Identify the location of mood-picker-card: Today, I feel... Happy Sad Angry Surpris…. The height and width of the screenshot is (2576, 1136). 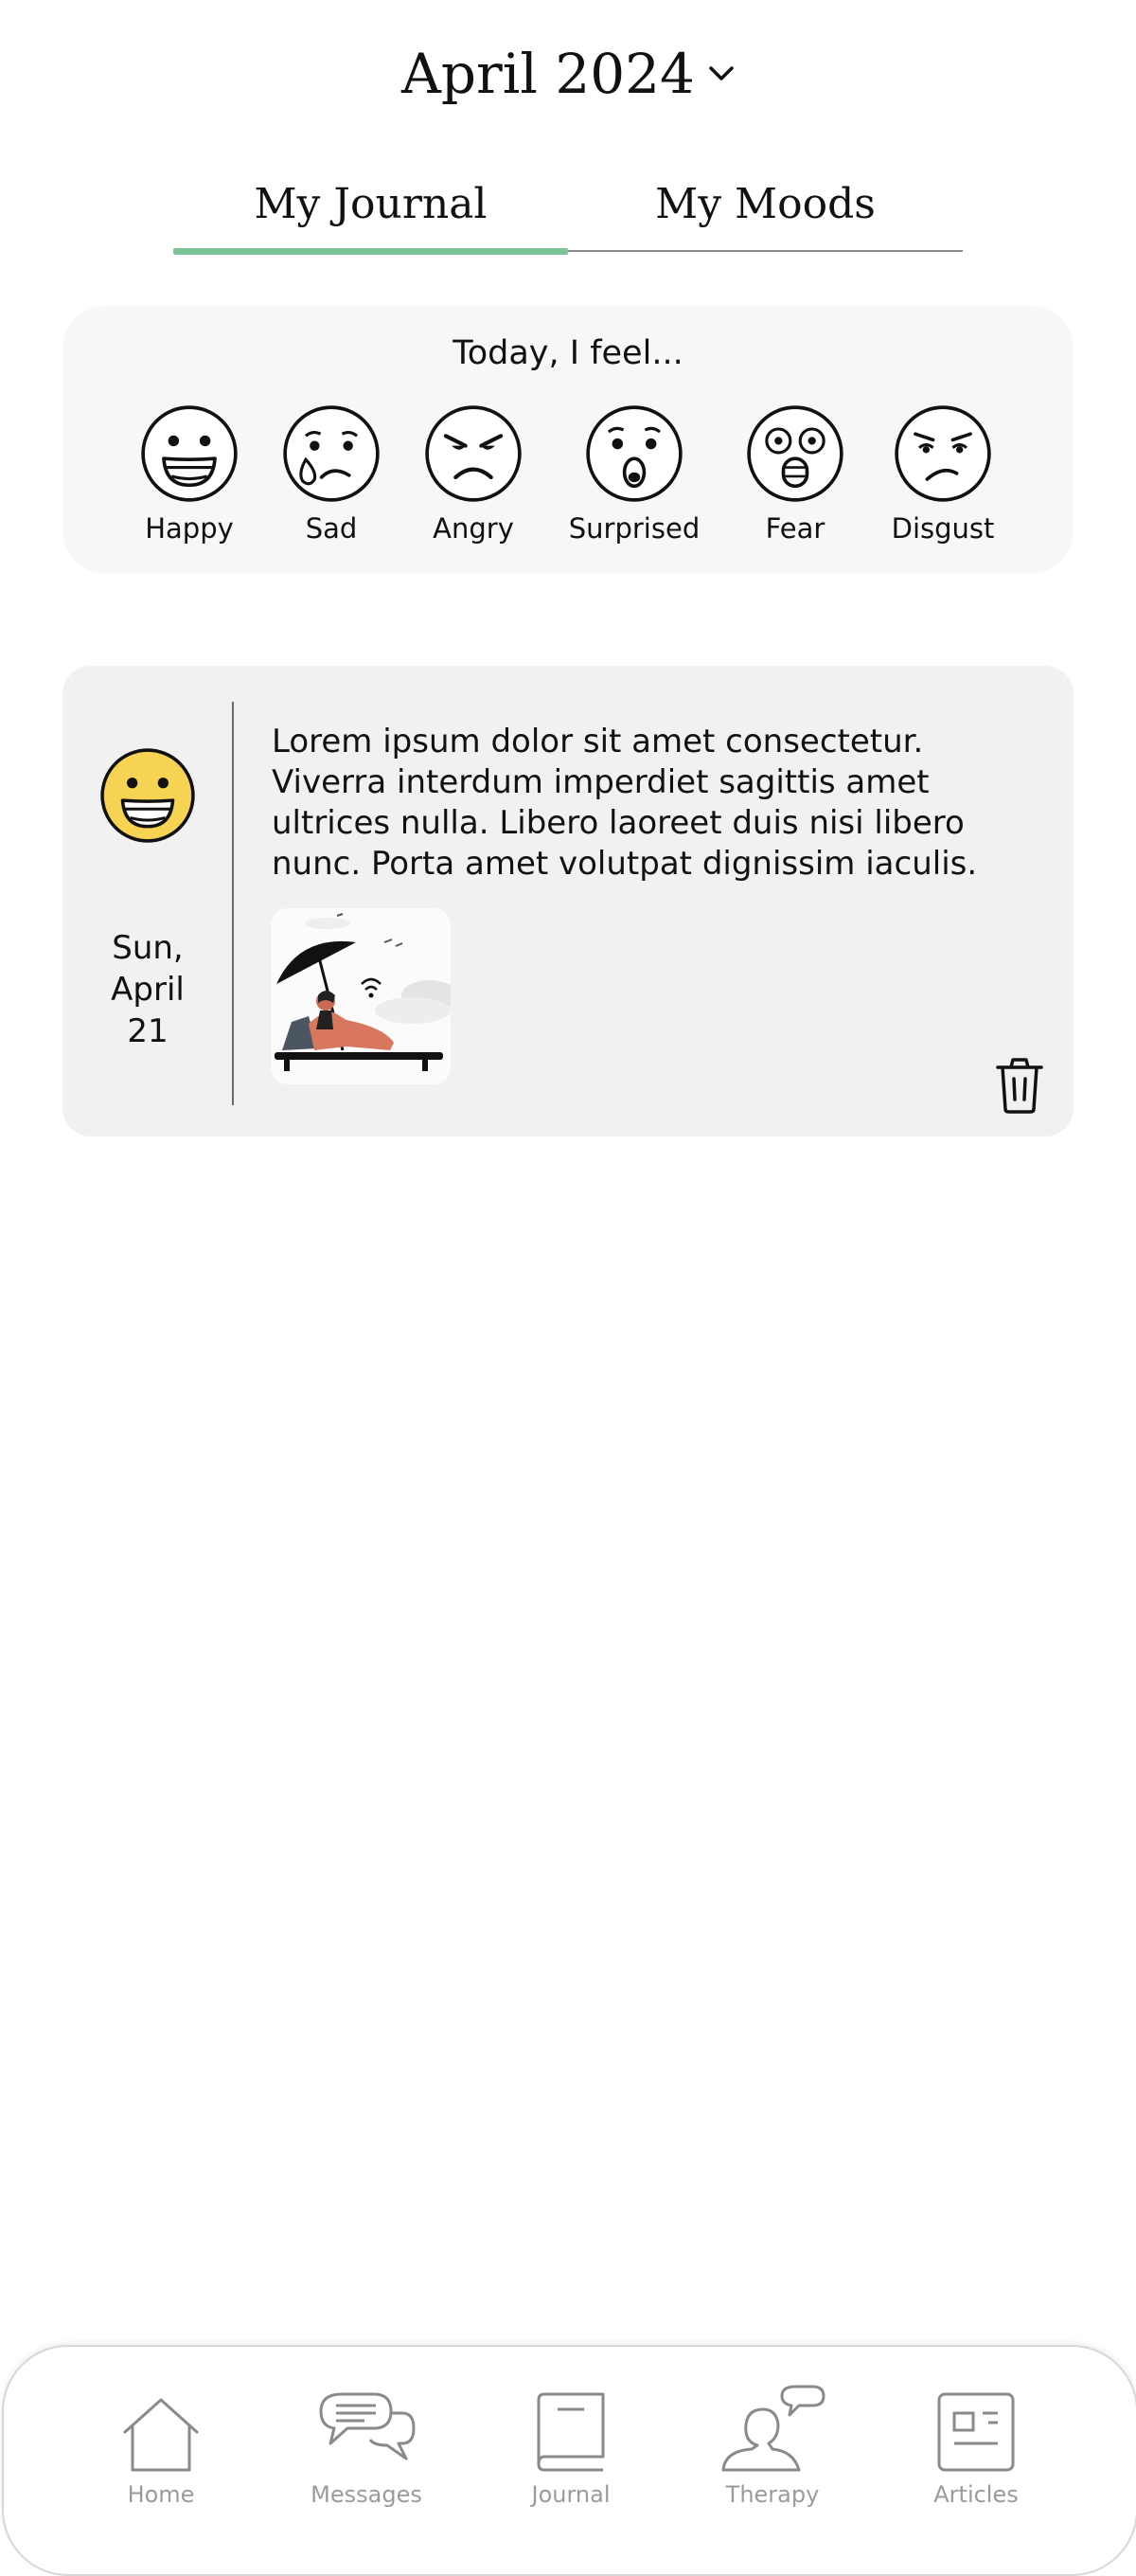
(568, 440).